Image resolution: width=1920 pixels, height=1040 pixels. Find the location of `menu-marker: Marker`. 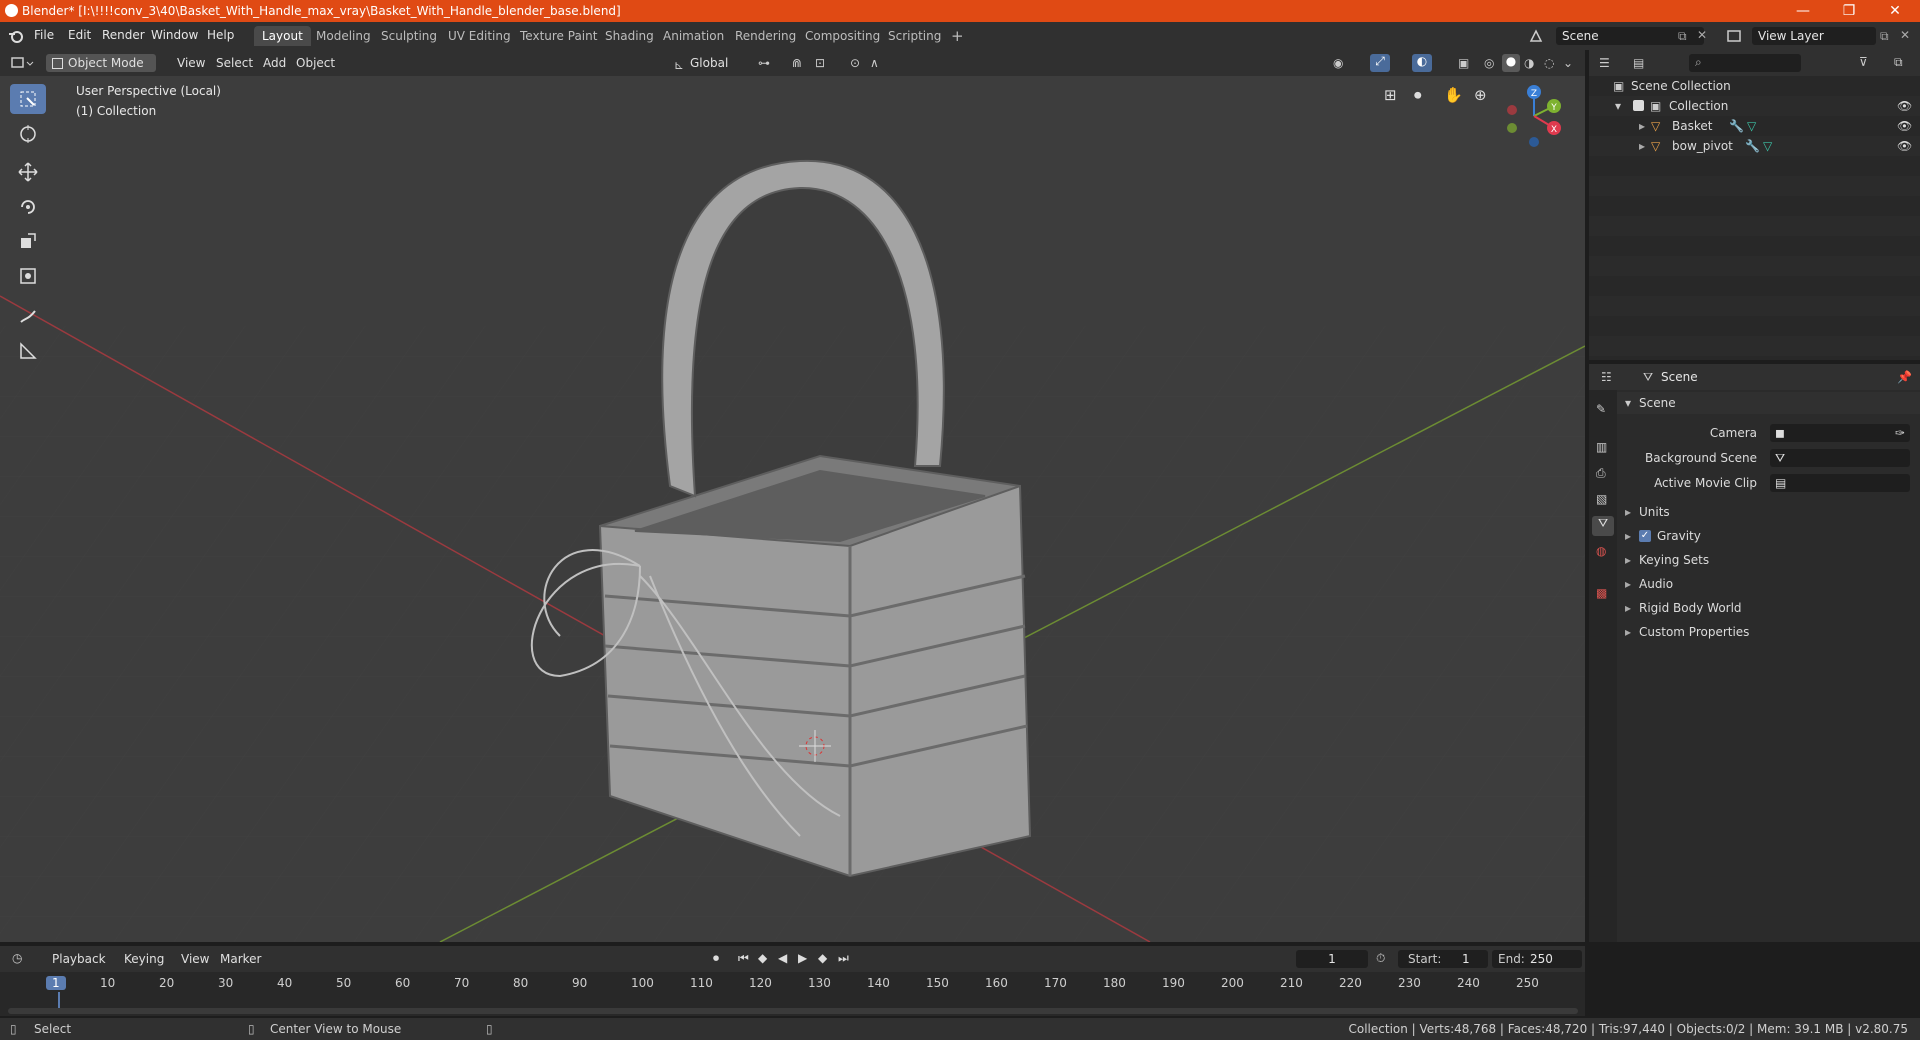

menu-marker: Marker is located at coordinates (240, 959).